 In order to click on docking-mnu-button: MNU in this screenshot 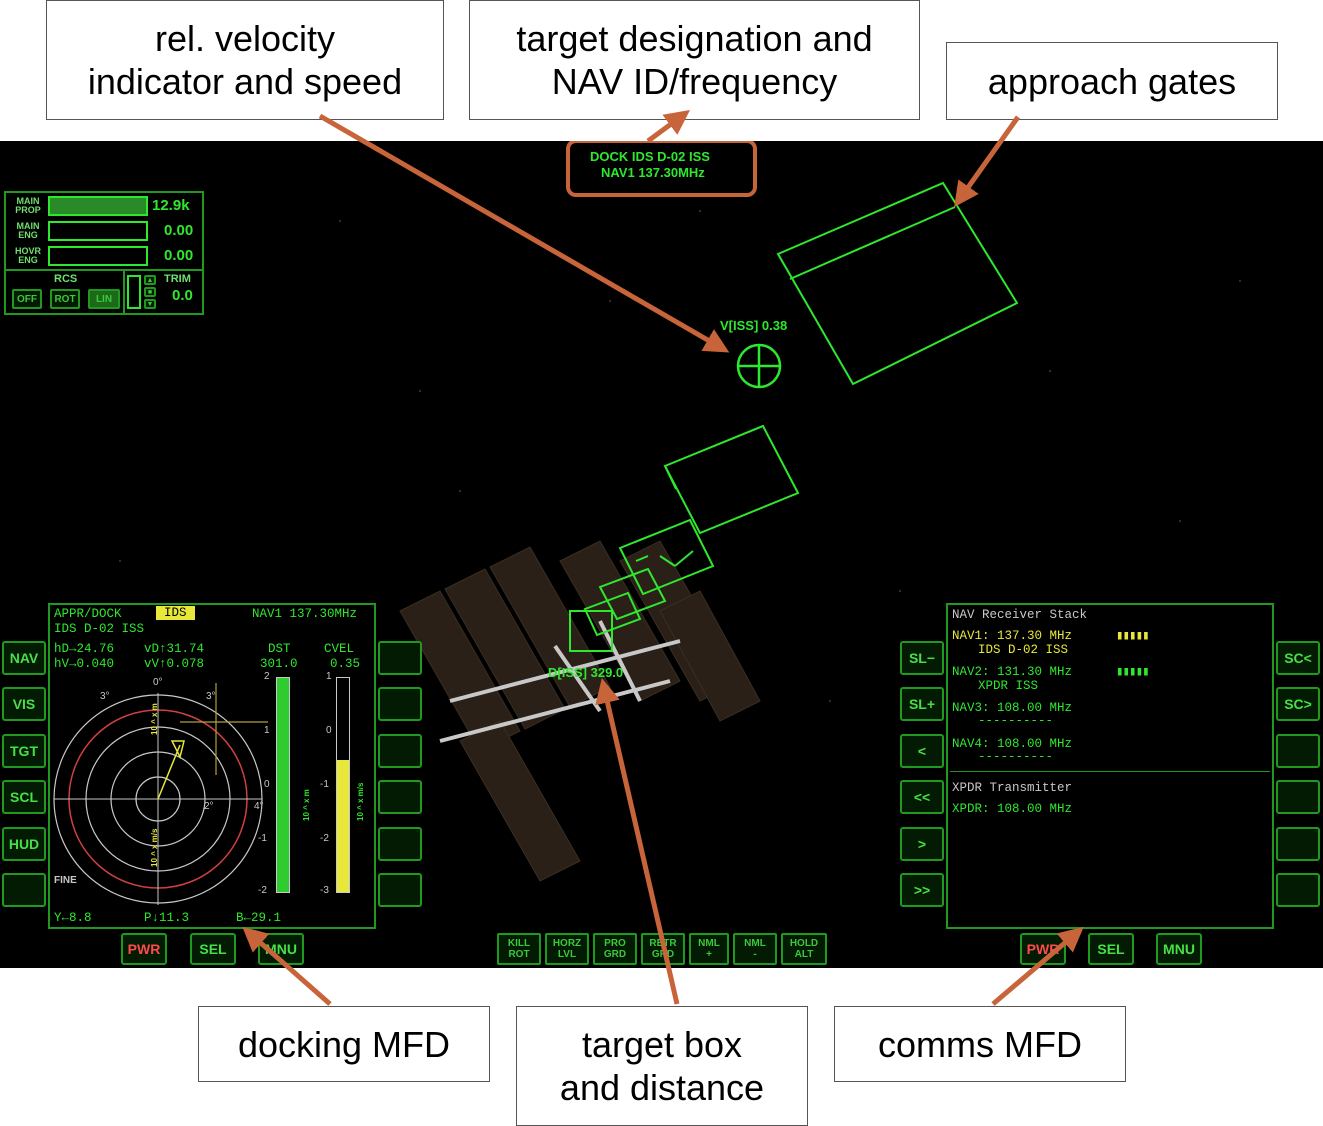, I will do `click(281, 949)`.